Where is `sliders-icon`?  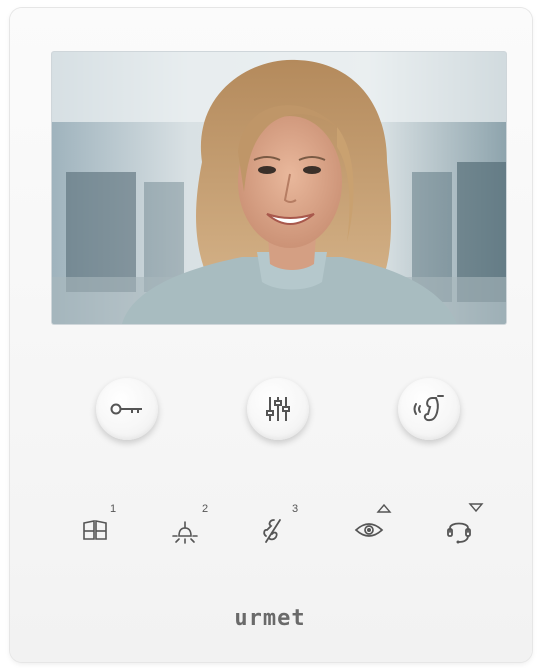 sliders-icon is located at coordinates (278, 409).